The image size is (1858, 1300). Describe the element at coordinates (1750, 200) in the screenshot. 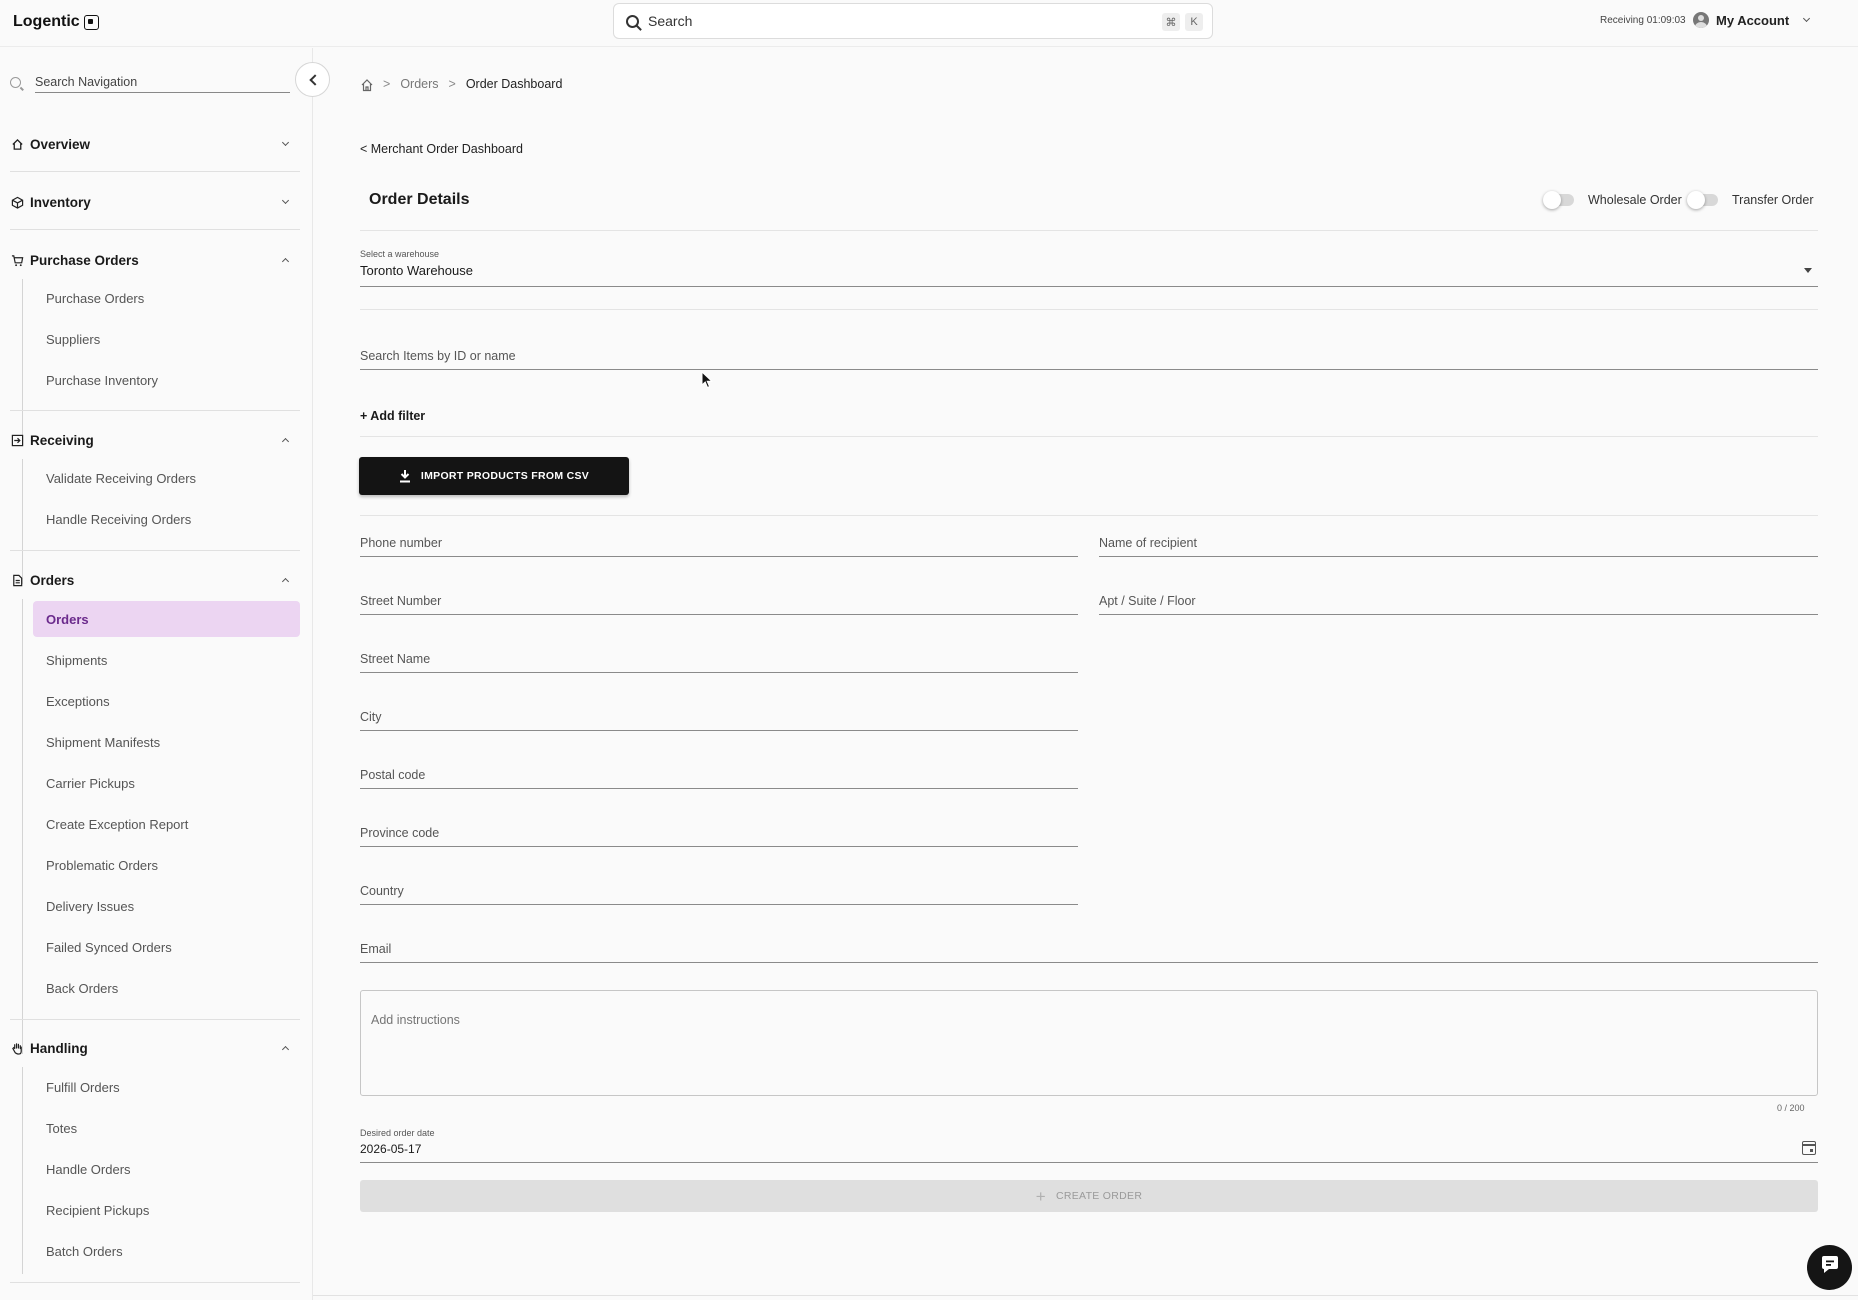

I see `transfer-order-toggle-group: Transfer Order` at that location.